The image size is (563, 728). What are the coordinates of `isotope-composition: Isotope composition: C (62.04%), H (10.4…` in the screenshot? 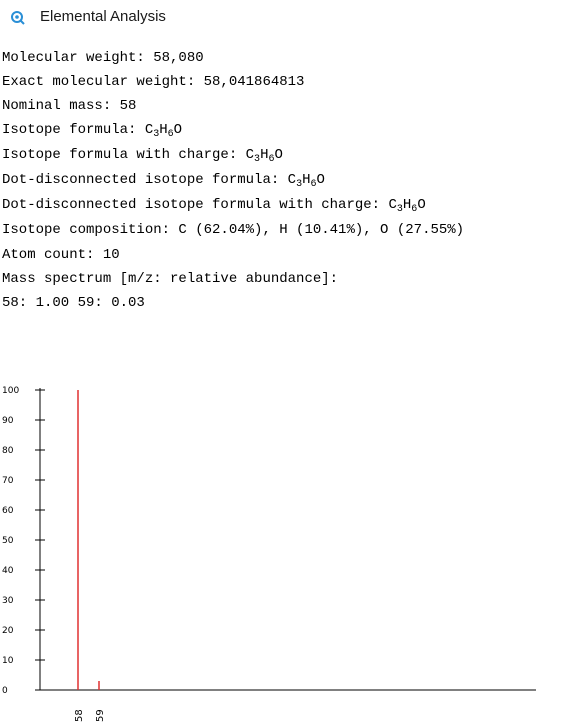 It's located at (233, 230).